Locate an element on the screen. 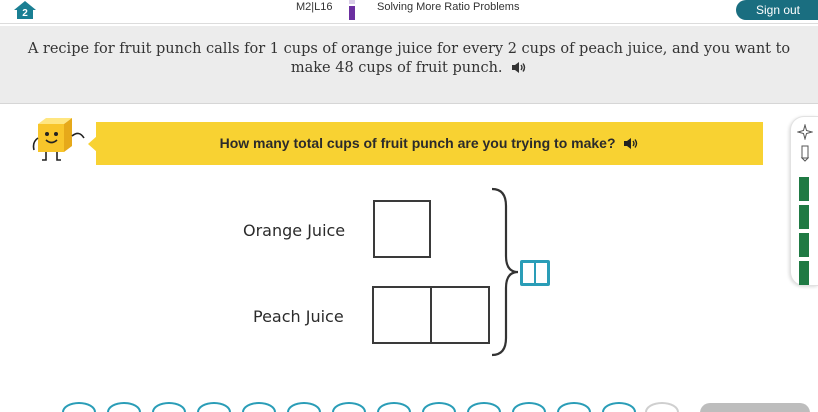 Image resolution: width=818 pixels, height=412 pixels. peach-juice-label: Peach Juice is located at coordinates (298, 316).